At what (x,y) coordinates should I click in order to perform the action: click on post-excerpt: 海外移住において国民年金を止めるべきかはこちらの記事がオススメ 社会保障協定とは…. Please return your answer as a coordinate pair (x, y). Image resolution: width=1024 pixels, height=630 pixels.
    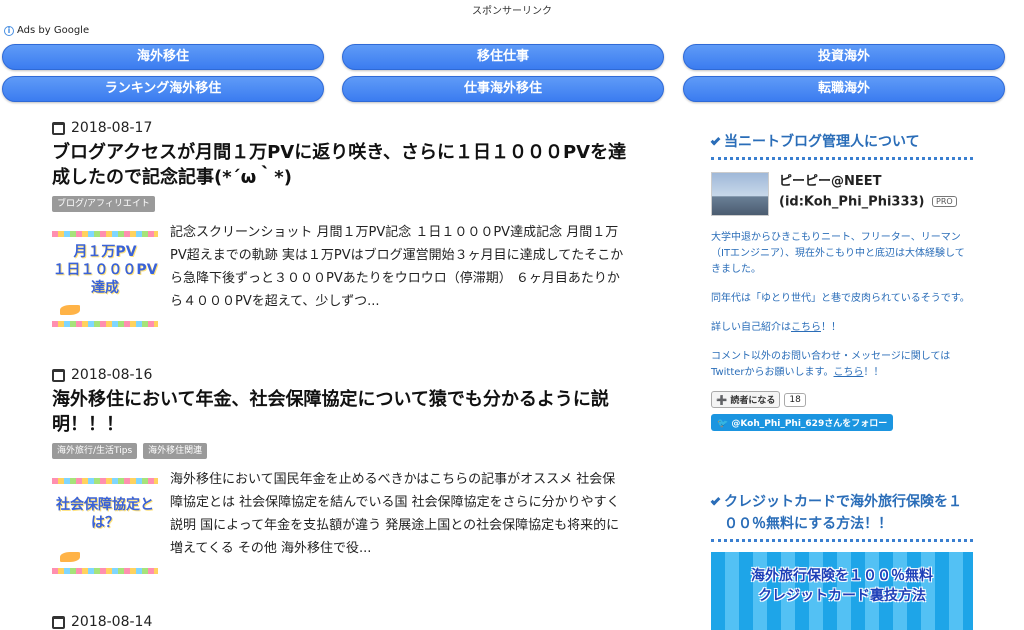
    Looking at the image, I should click on (395, 514).